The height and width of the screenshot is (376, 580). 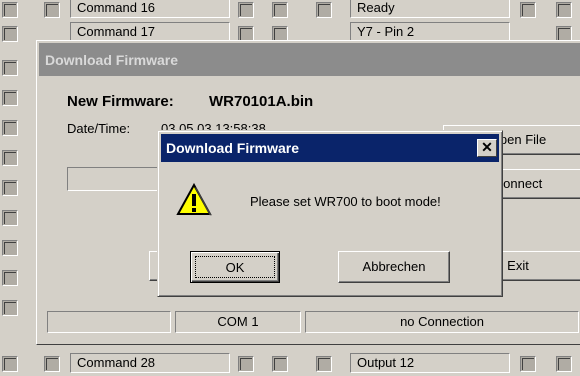 I want to click on status-port: COM 1, so click(x=238, y=322).